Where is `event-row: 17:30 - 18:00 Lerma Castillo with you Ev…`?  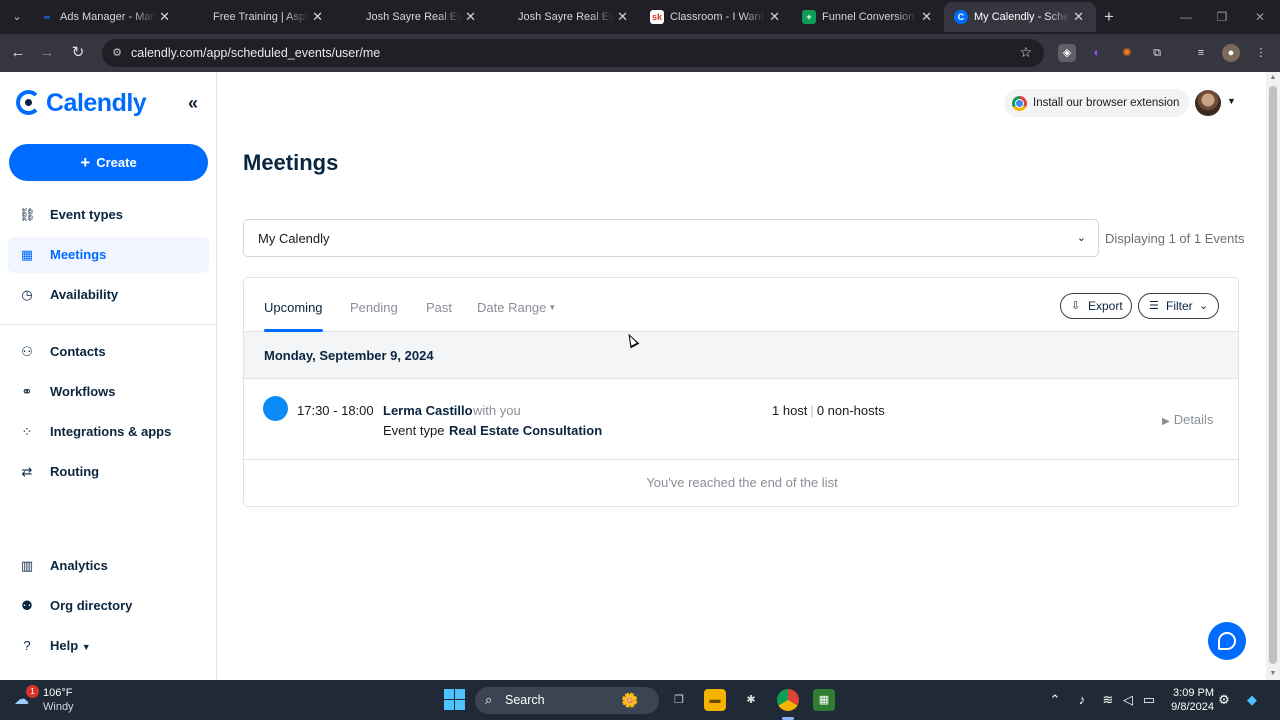
event-row: 17:30 - 18:00 Lerma Castillo with you Ev… is located at coordinates (741, 419).